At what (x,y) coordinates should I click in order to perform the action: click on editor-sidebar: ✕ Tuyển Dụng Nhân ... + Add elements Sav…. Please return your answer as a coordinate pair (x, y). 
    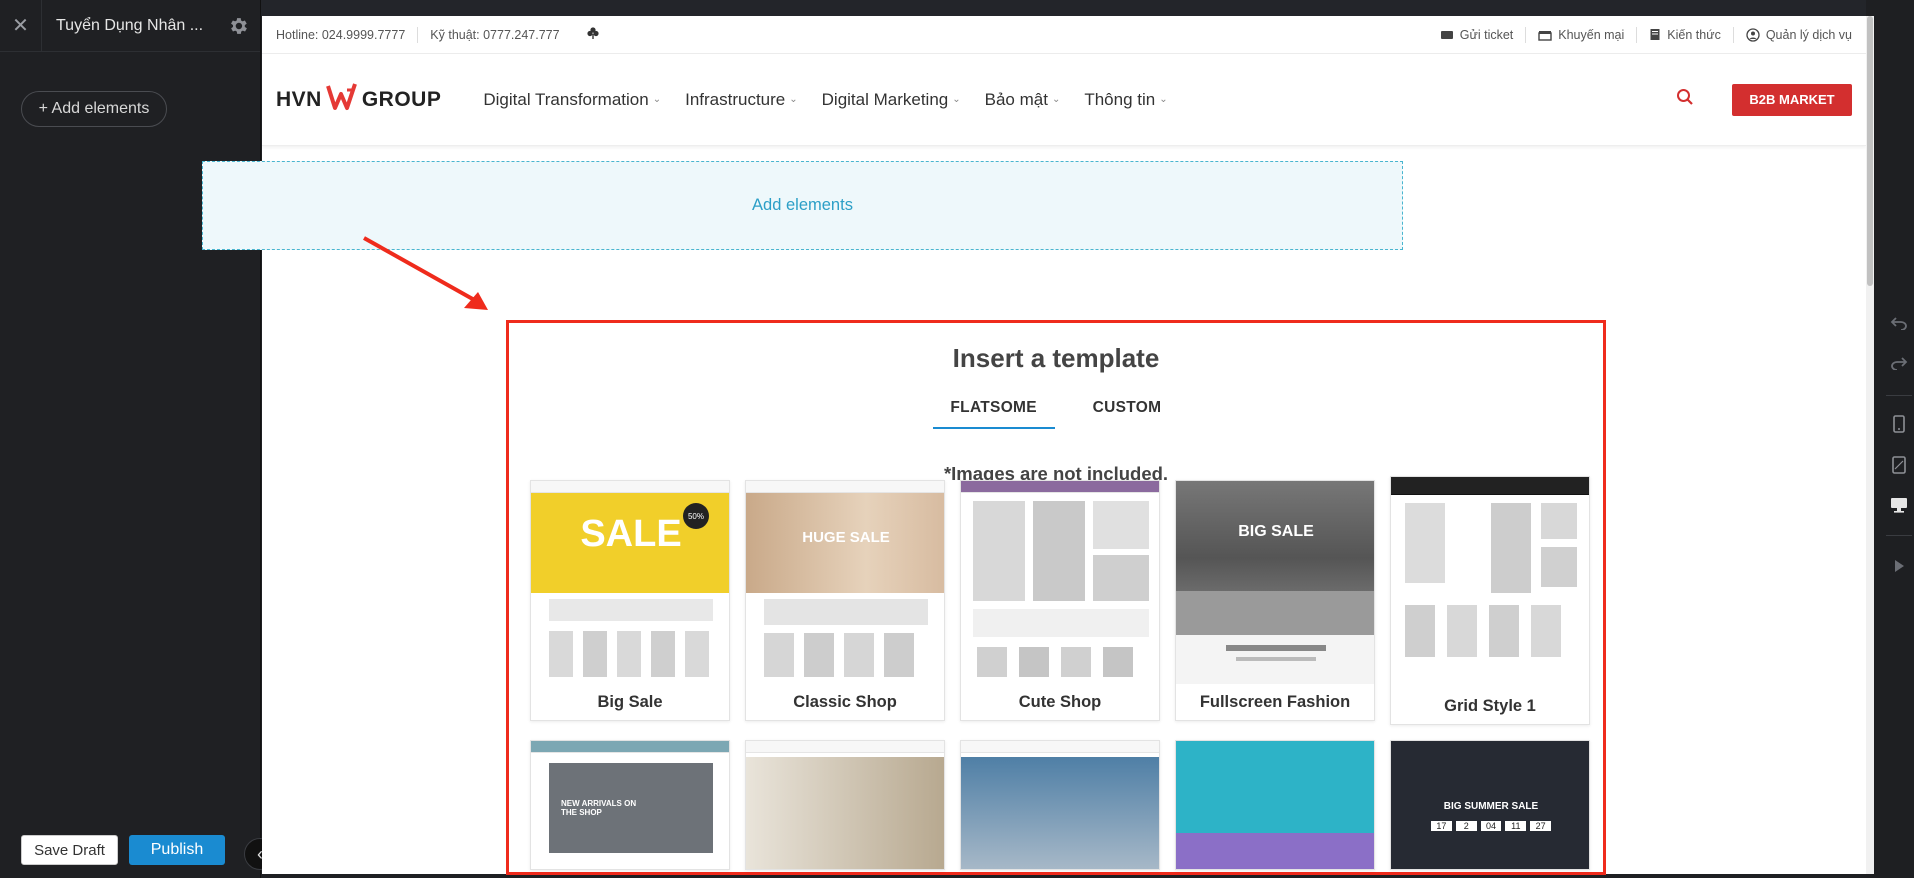
    Looking at the image, I should click on (130, 439).